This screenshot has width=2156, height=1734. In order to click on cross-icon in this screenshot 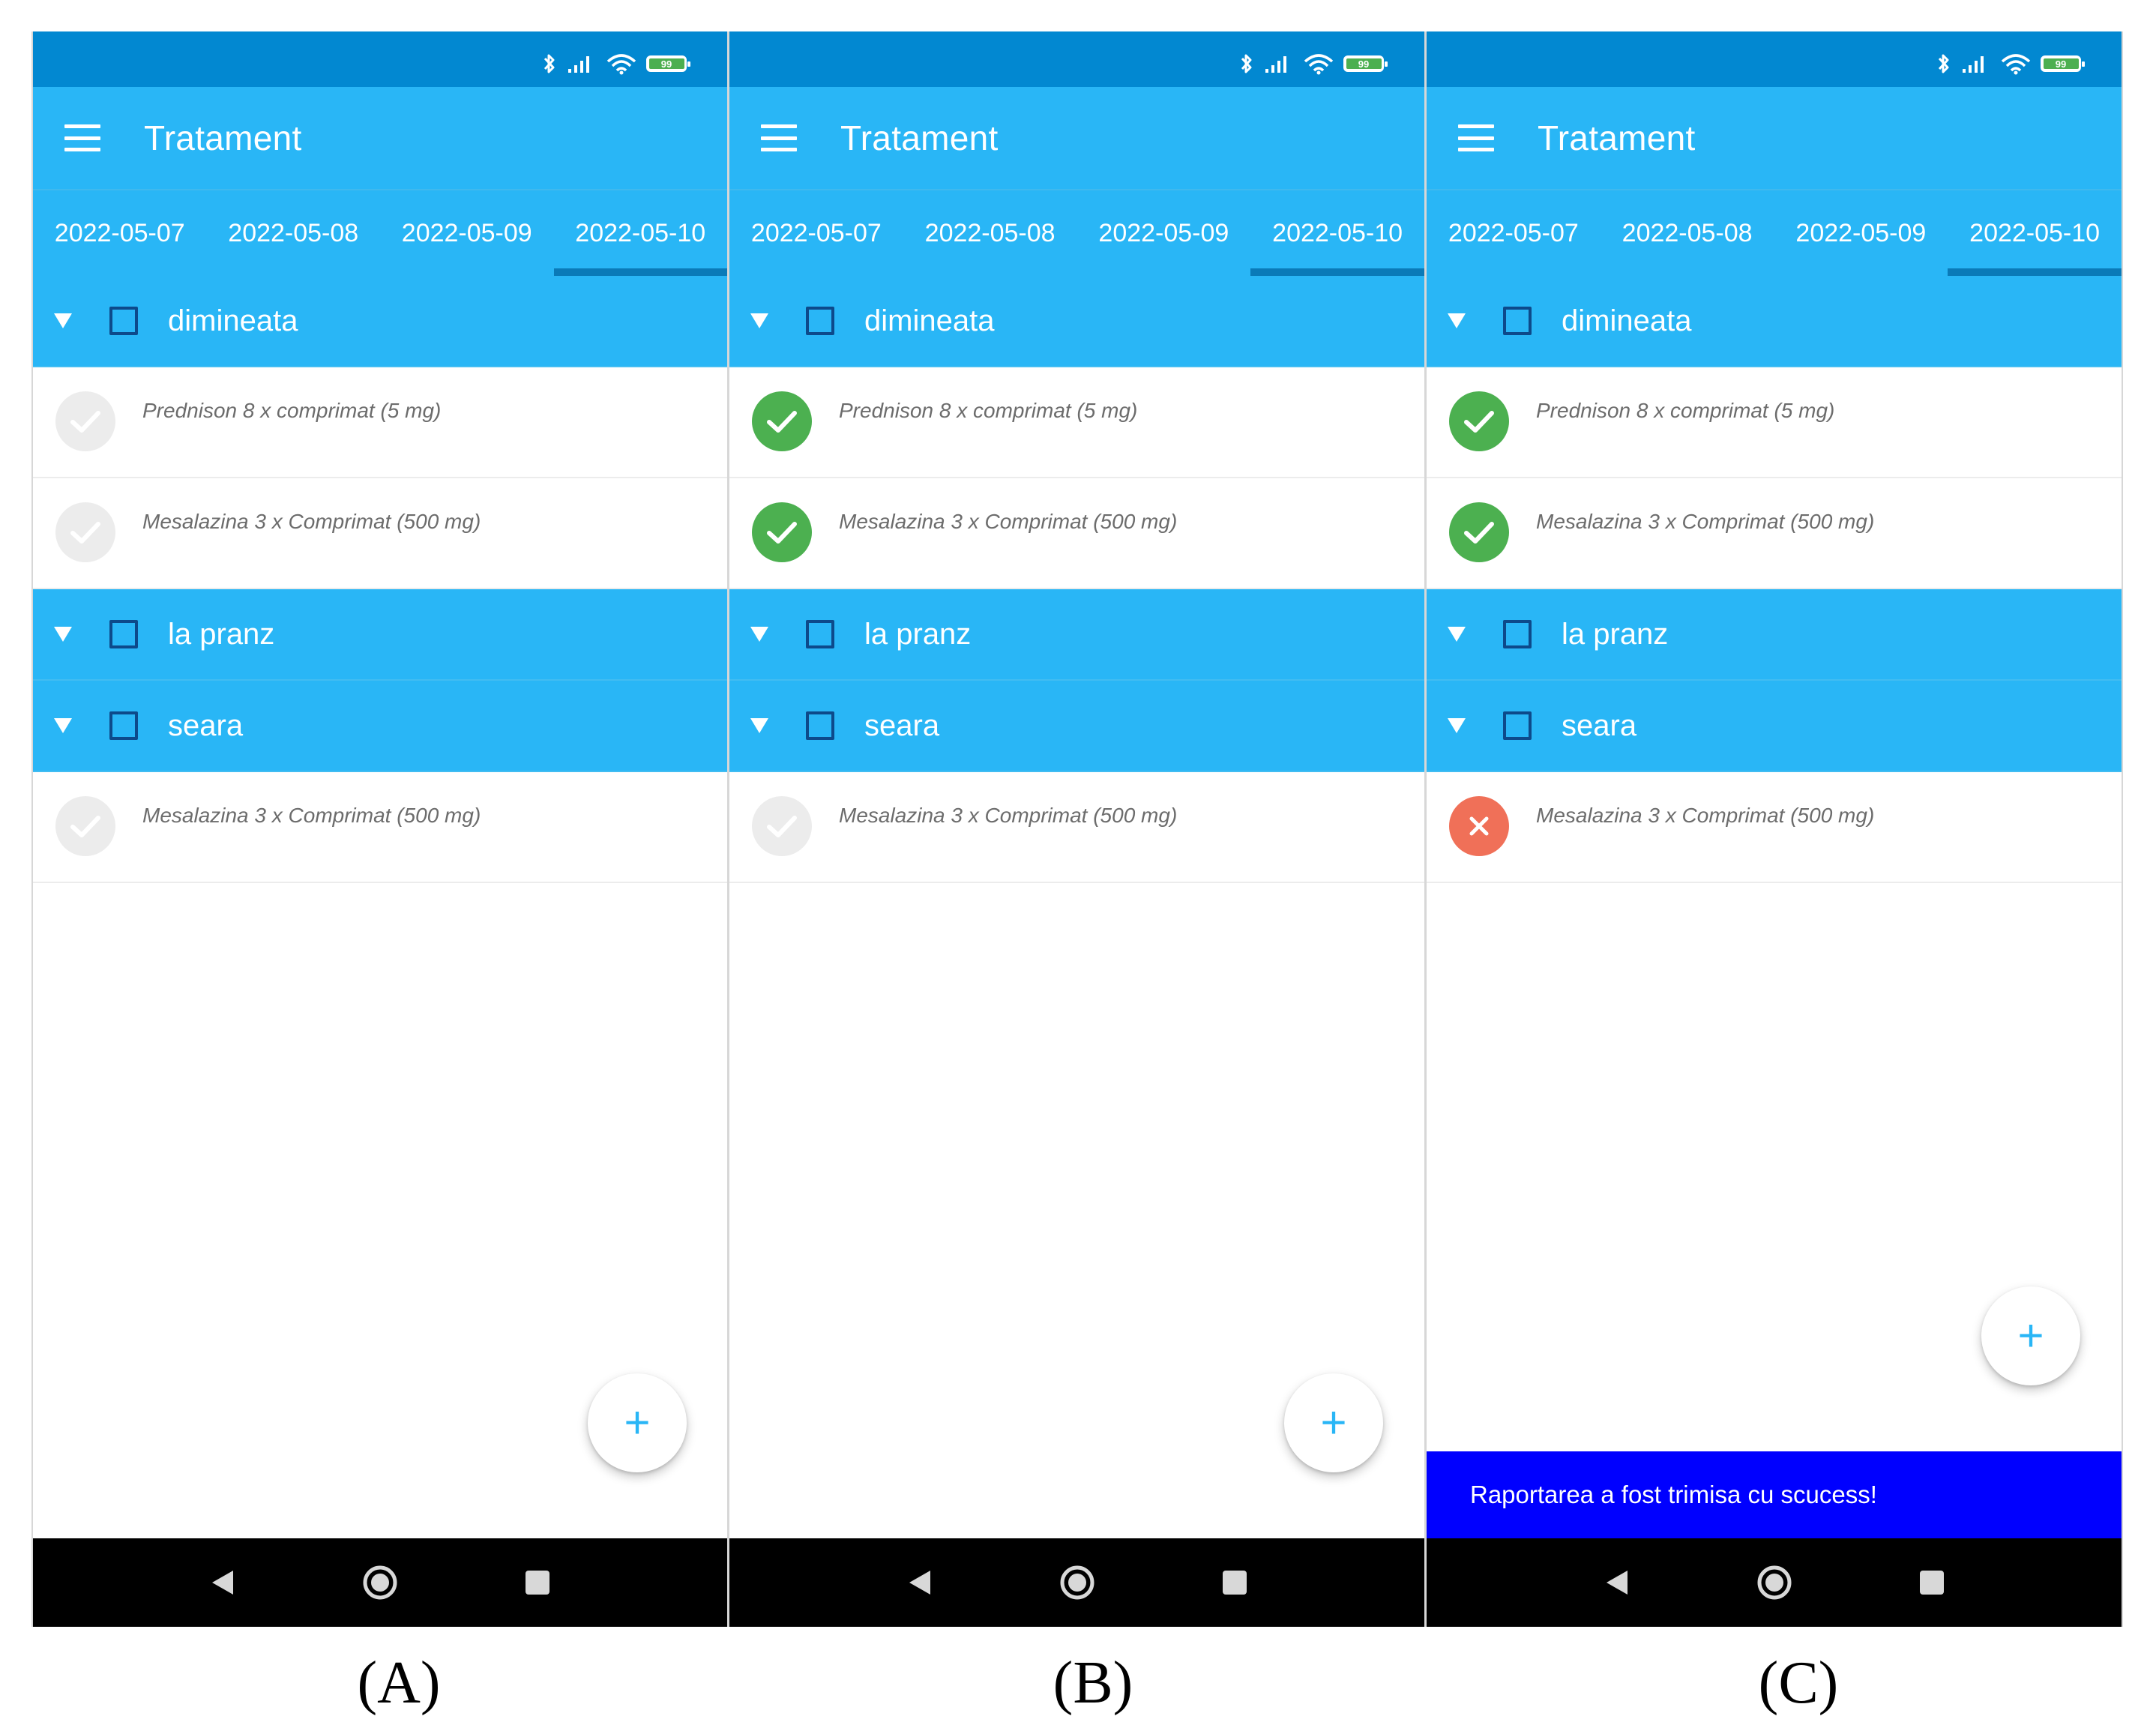, I will do `click(1479, 826)`.